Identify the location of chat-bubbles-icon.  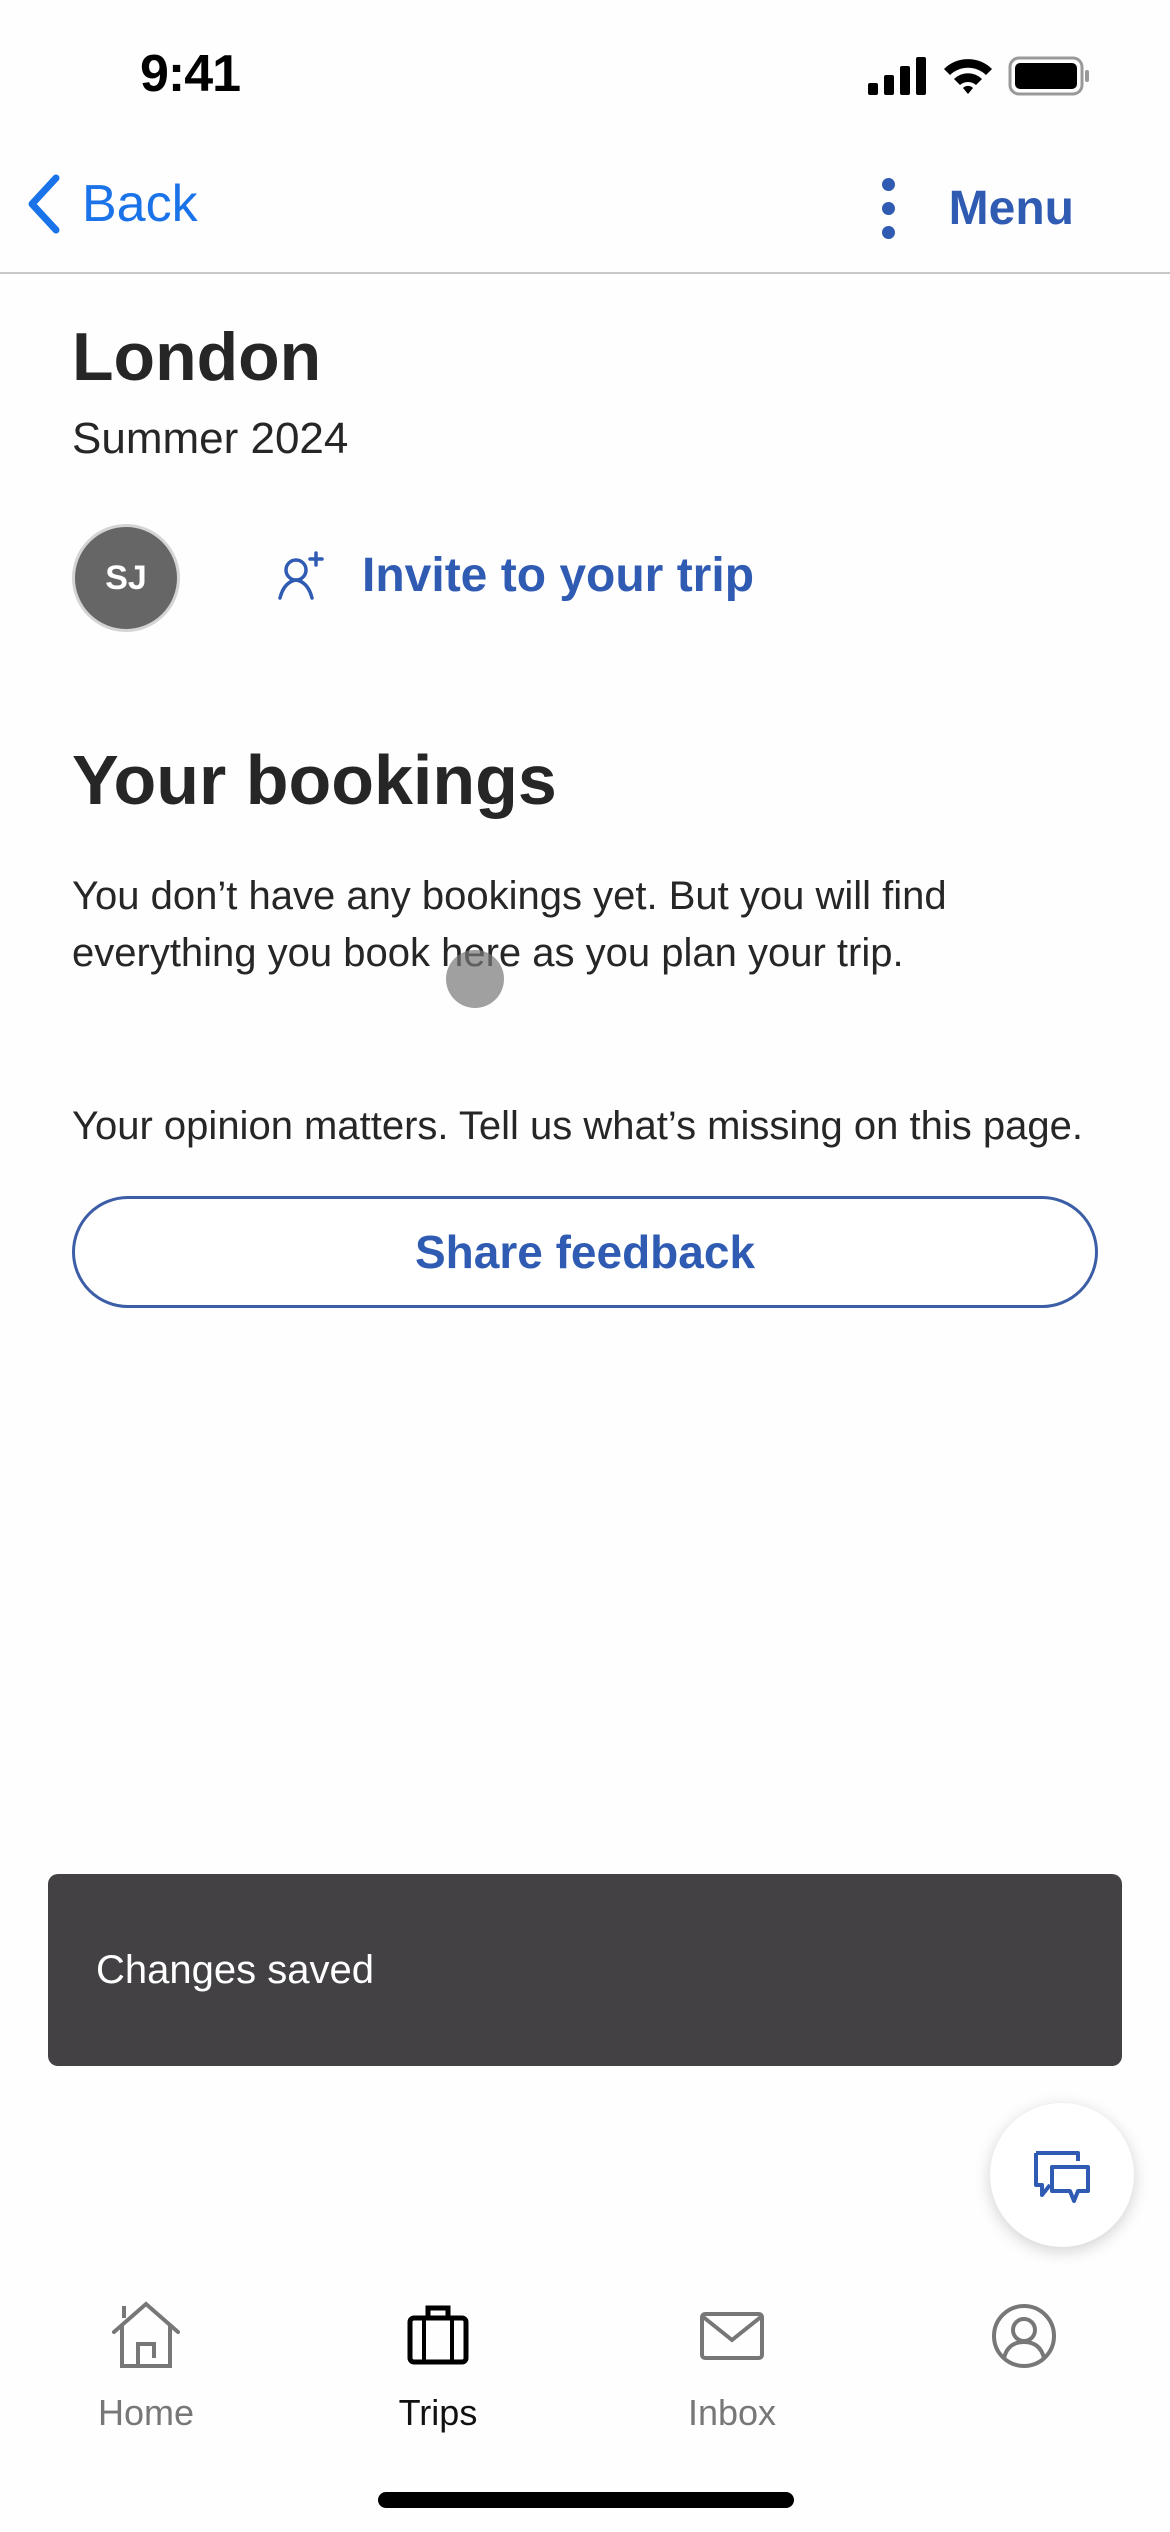
(1062, 2177).